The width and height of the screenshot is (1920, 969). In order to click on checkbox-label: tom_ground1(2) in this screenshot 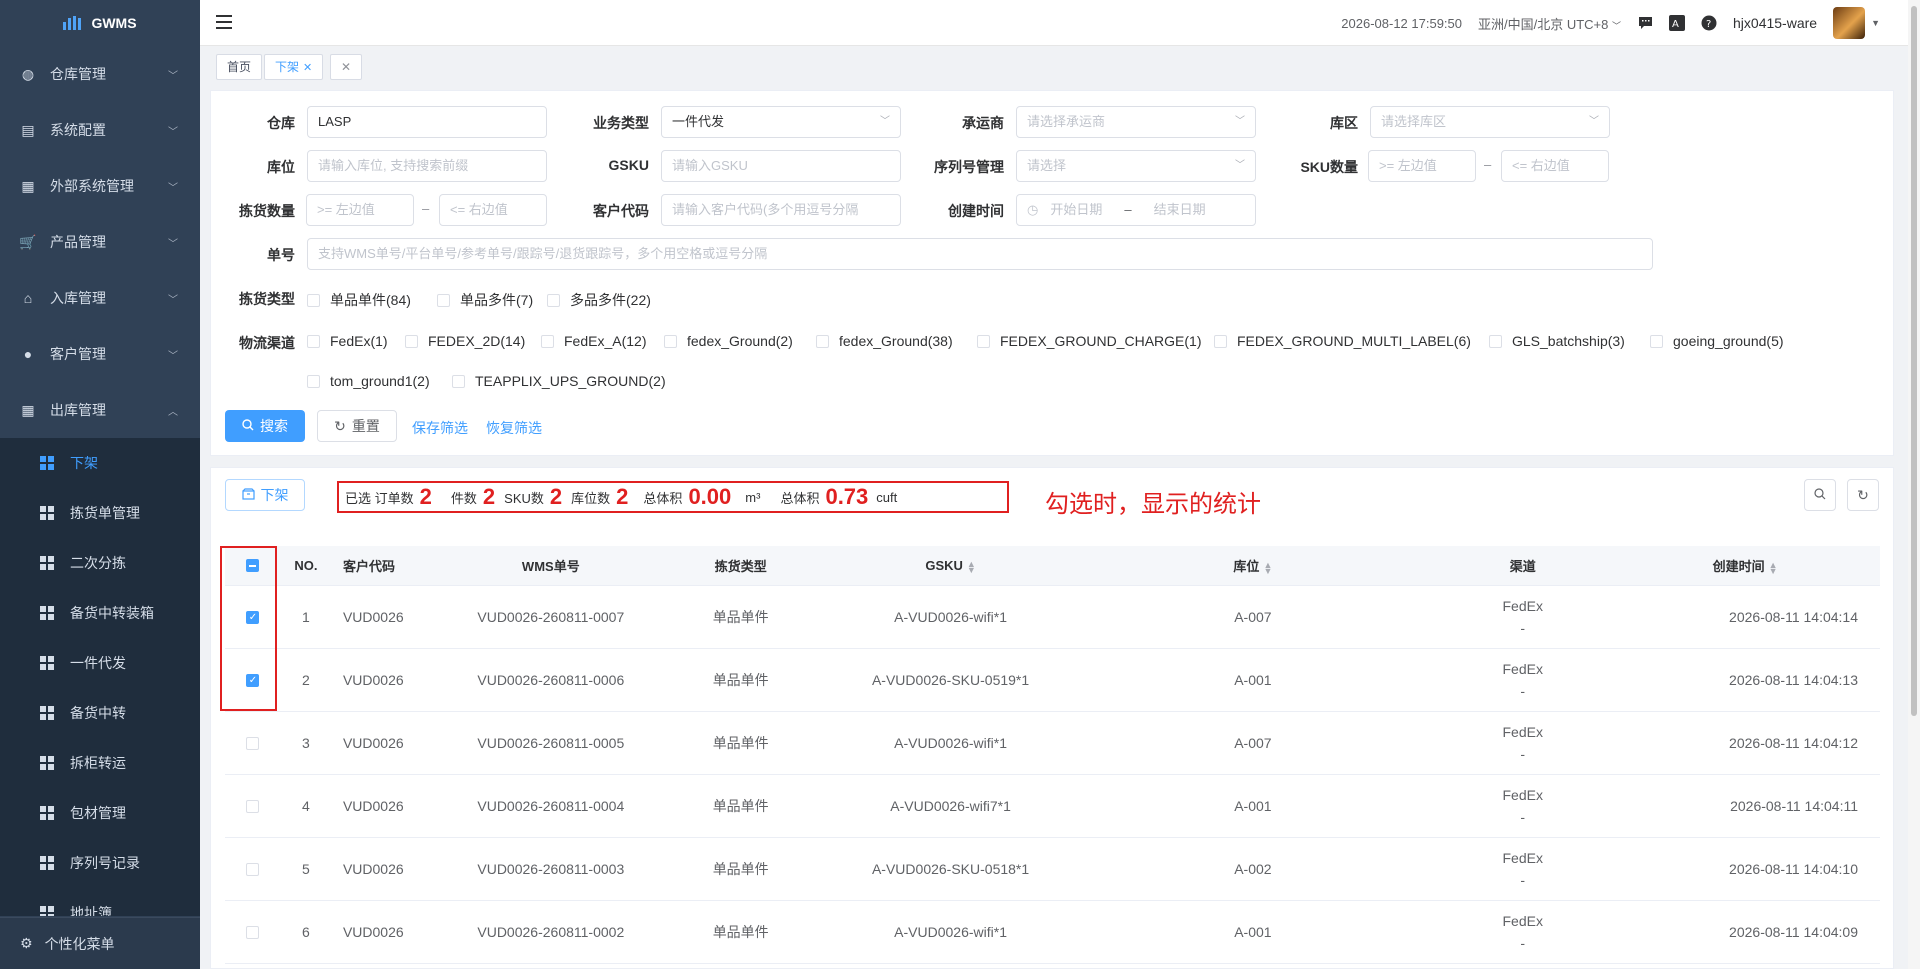, I will do `click(380, 381)`.